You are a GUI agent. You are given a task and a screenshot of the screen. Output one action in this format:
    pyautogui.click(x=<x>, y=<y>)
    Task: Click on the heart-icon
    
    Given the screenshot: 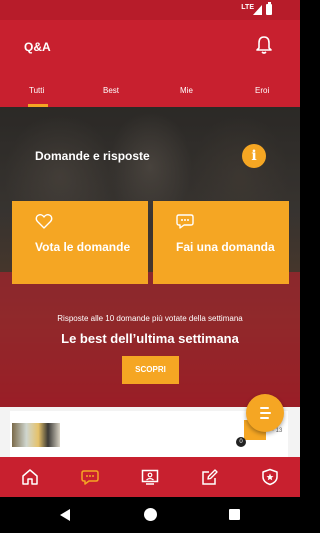 What is the action you would take?
    pyautogui.click(x=44, y=221)
    